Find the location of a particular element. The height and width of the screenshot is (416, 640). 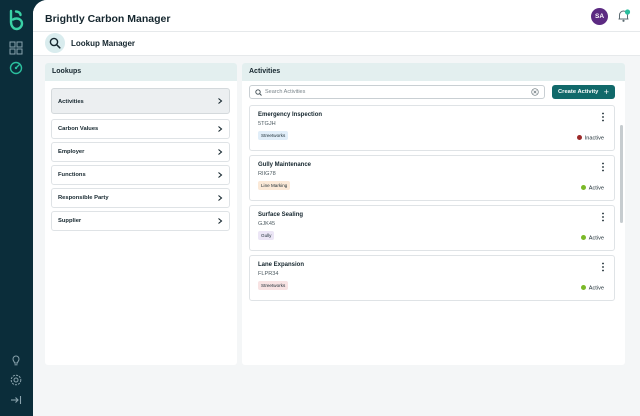

logout-icon is located at coordinates (16, 400).